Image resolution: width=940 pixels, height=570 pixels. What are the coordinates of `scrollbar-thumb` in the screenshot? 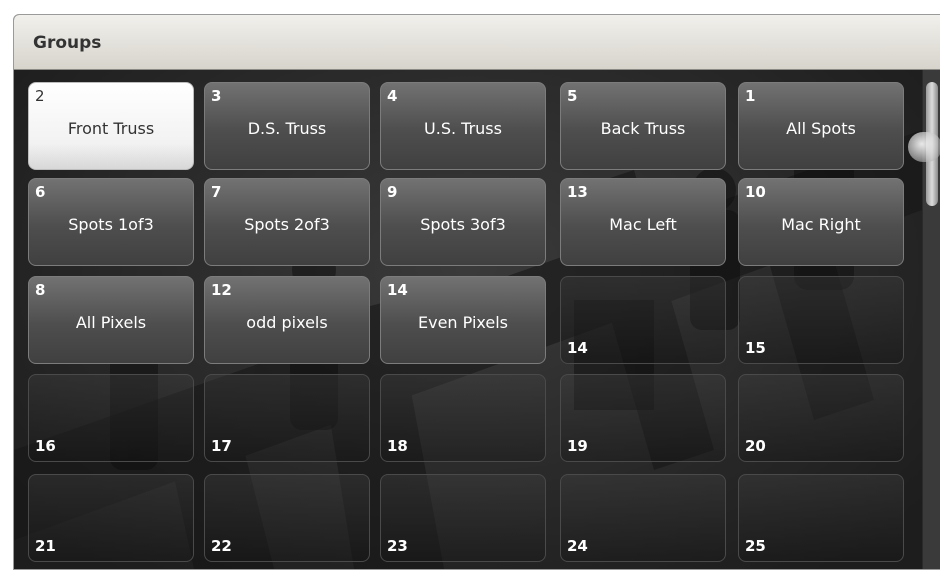 It's located at (924, 144).